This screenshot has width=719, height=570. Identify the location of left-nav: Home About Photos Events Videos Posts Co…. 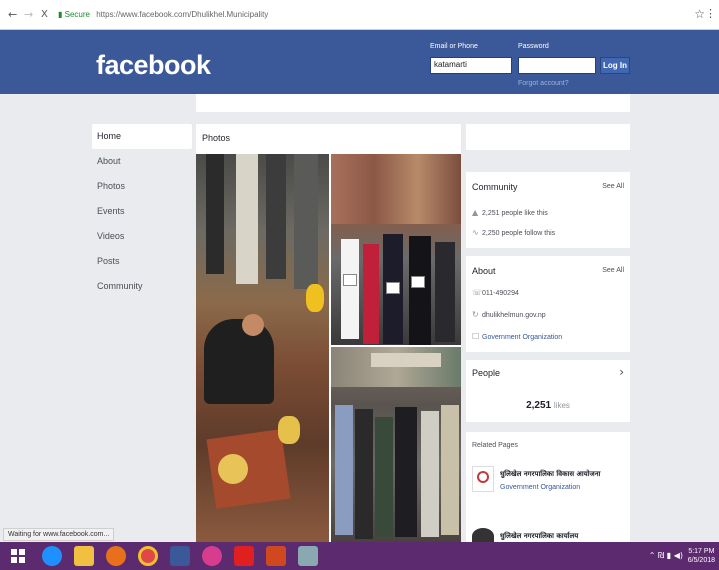
(142, 211).